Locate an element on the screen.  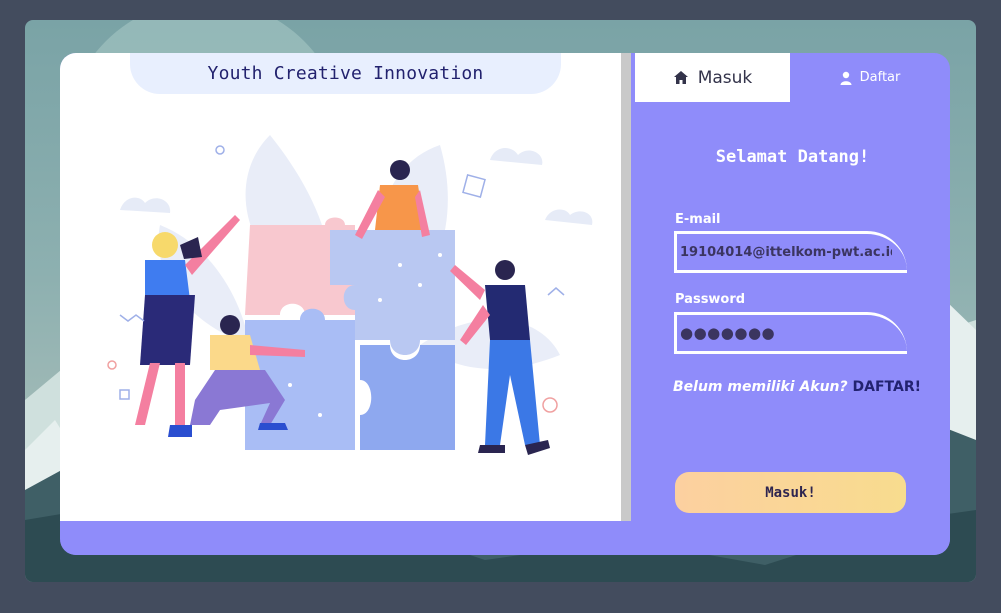
password-label: Password is located at coordinates (710, 299).